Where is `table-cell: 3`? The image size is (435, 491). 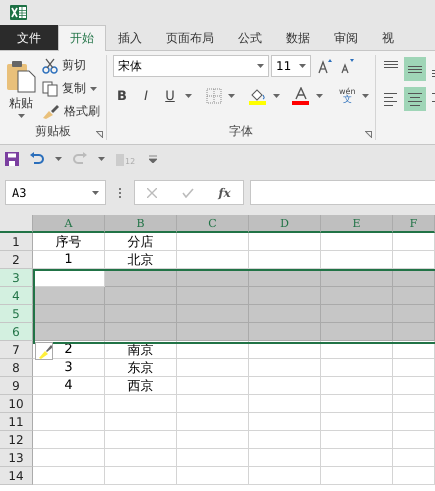
table-cell: 3 is located at coordinates (69, 368).